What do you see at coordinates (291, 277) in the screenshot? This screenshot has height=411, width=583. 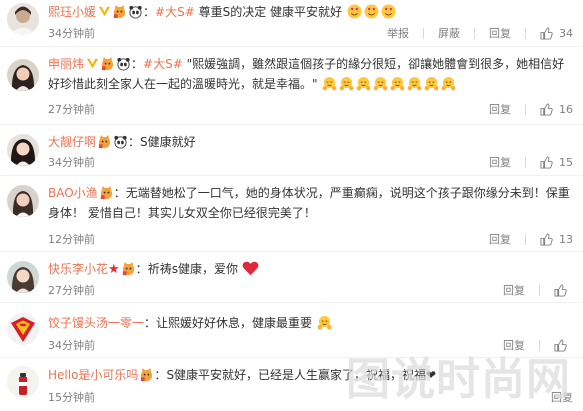 I see `comment-item: 快乐李小花★ ：祈祷s健康，爱你 27分钟前 回复` at bounding box center [291, 277].